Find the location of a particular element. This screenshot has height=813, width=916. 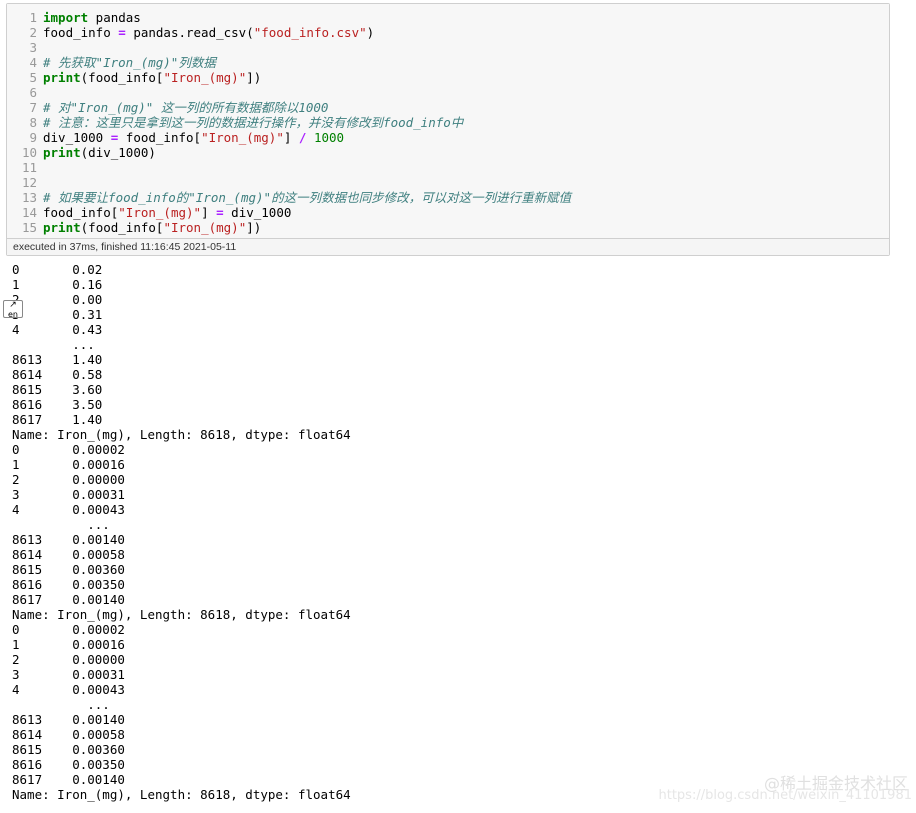

output-line: 0 0.02 is located at coordinates (57, 269).